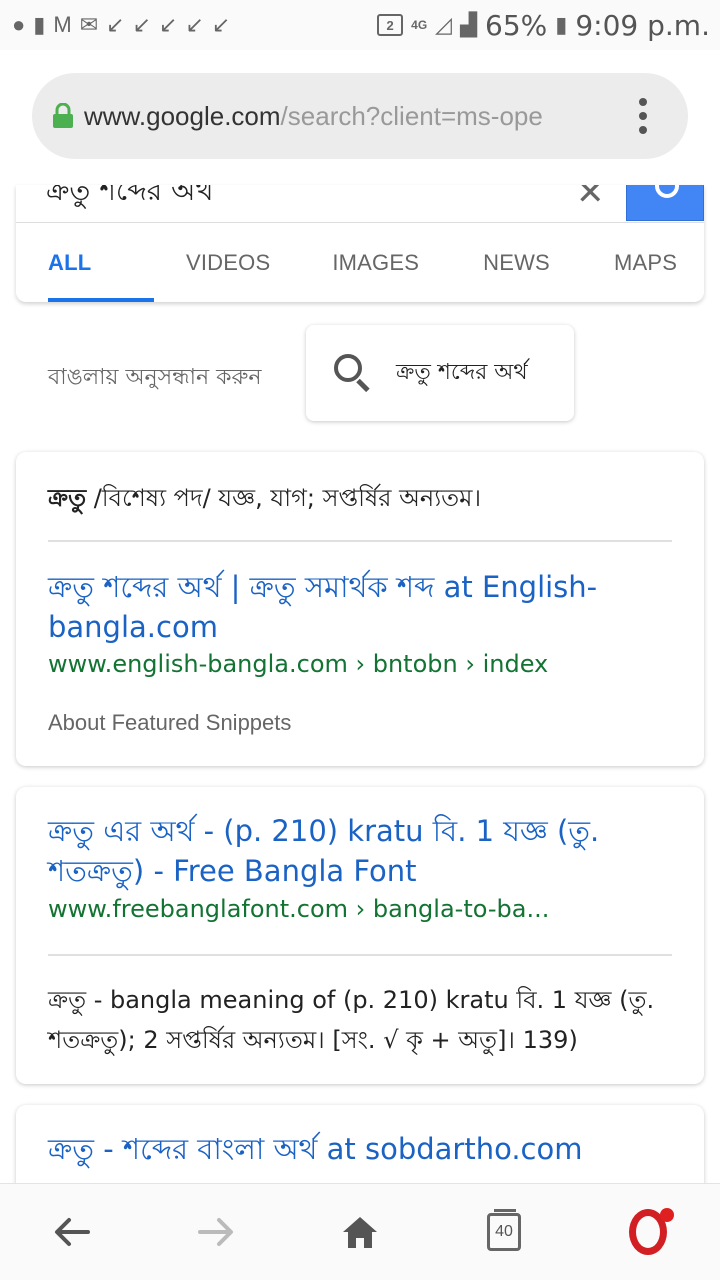 The height and width of the screenshot is (1280, 720). Describe the element at coordinates (561, 24) in the screenshot. I see `battery-icon: ▮` at that location.